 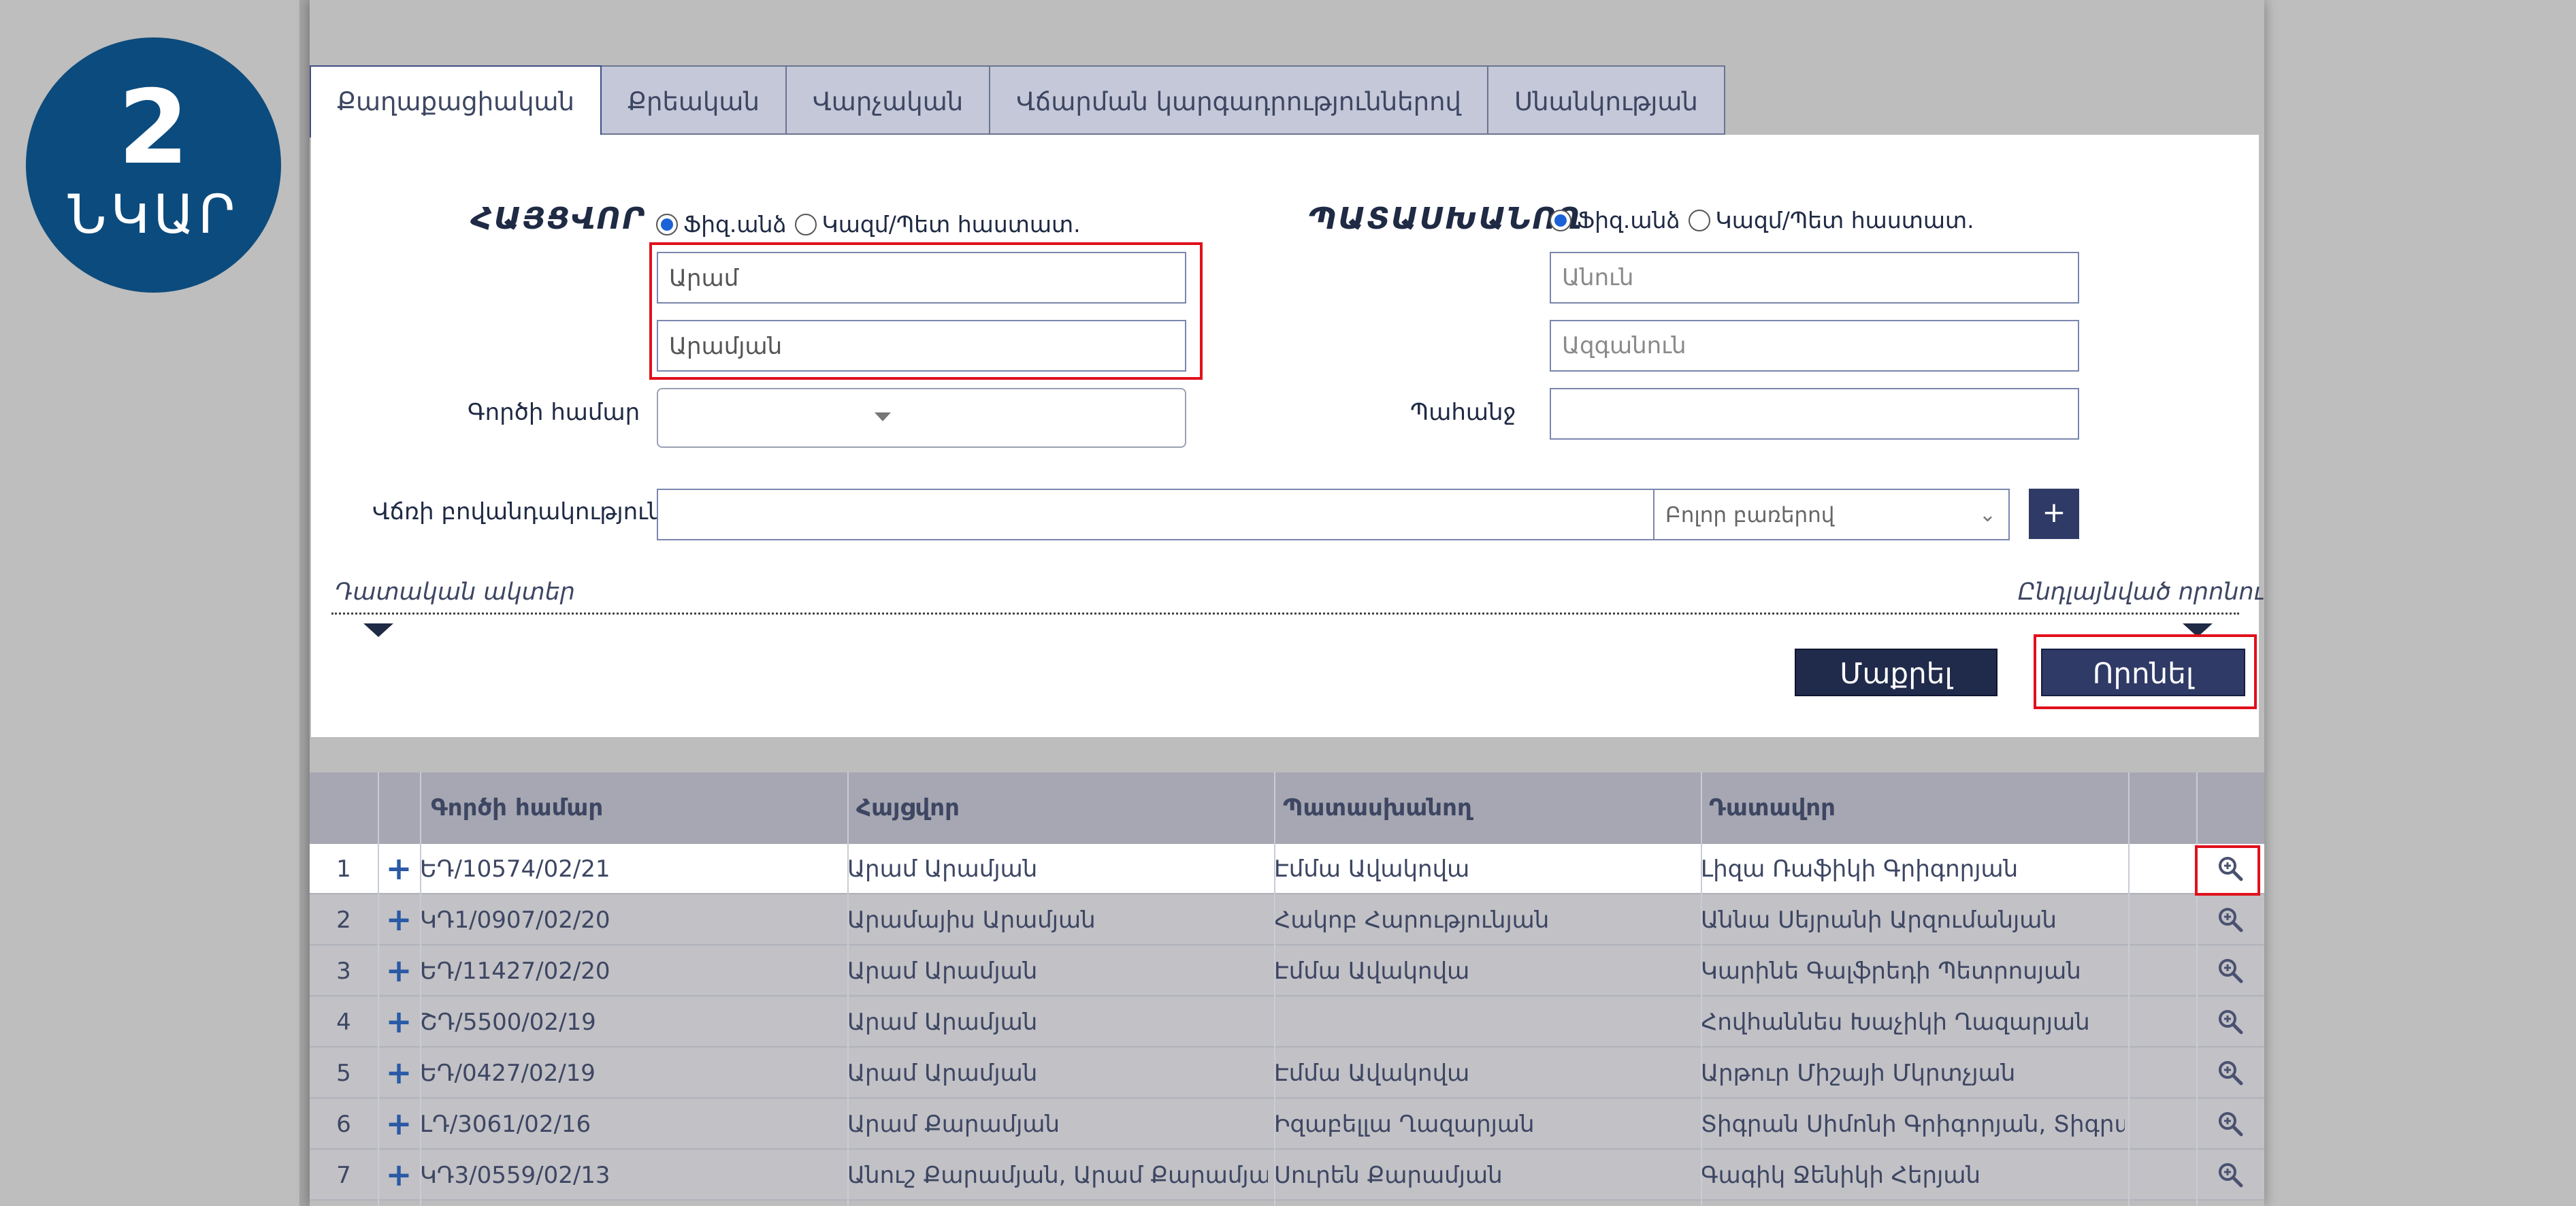 I want to click on cell-case-number: ԵԴ/10574/02/21, so click(x=628, y=869).